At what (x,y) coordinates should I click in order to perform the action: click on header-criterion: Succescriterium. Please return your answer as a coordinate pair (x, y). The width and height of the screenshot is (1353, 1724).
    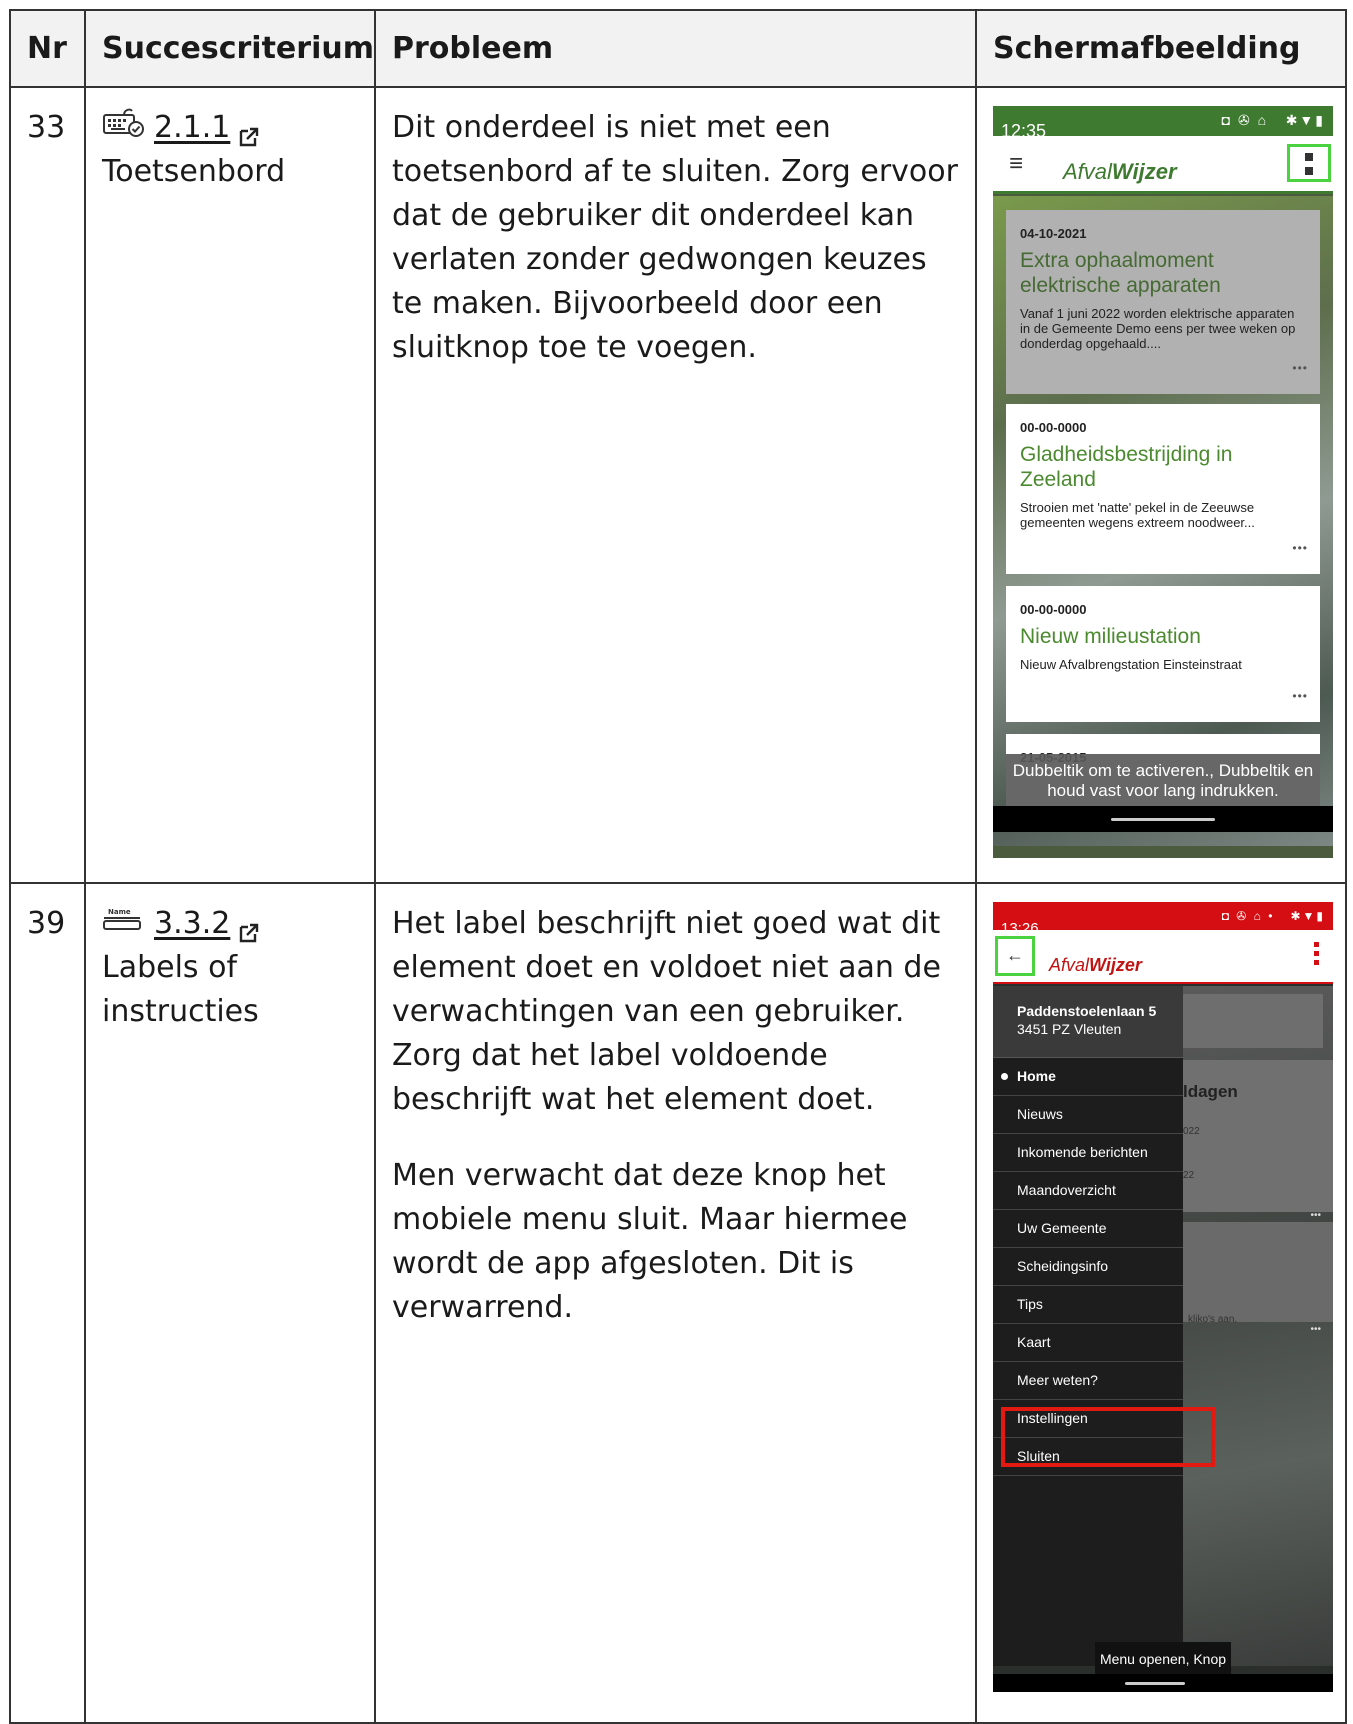
    Looking at the image, I should click on (230, 48).